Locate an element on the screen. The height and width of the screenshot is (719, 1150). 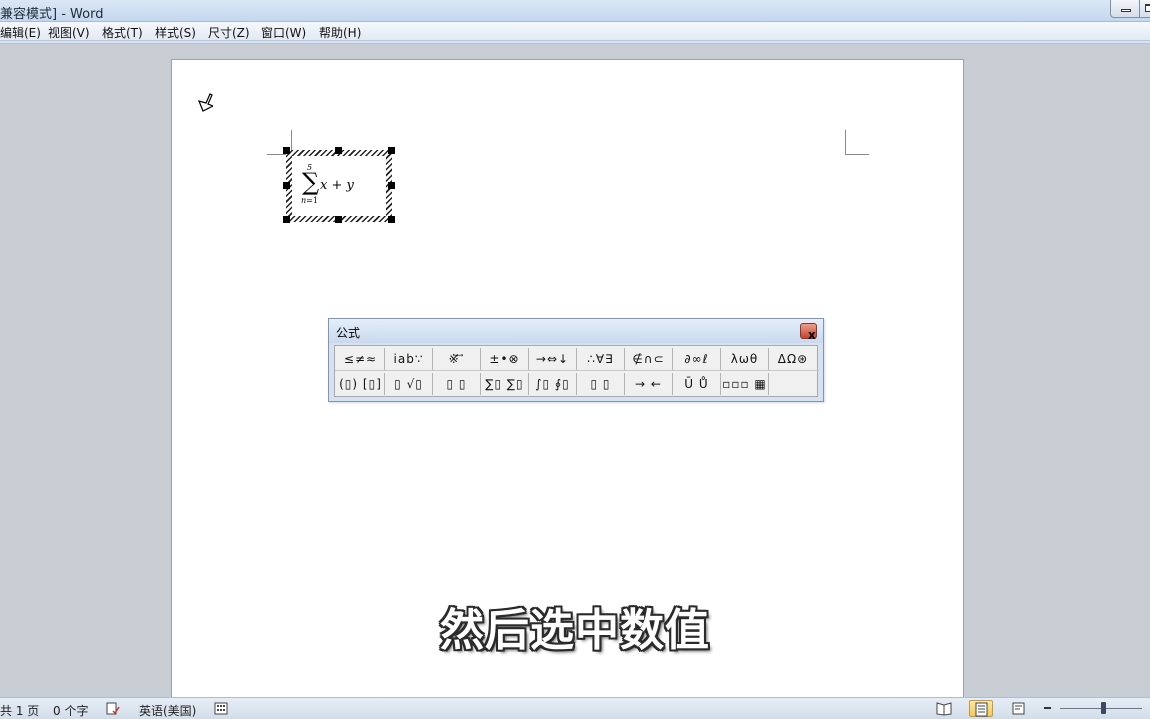
proofing-icon is located at coordinates (113, 708).